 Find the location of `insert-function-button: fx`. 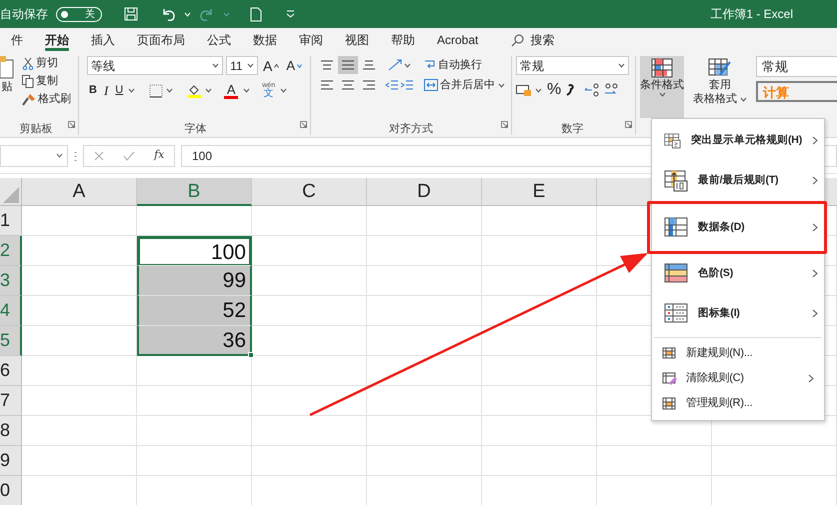

insert-function-button: fx is located at coordinates (159, 155).